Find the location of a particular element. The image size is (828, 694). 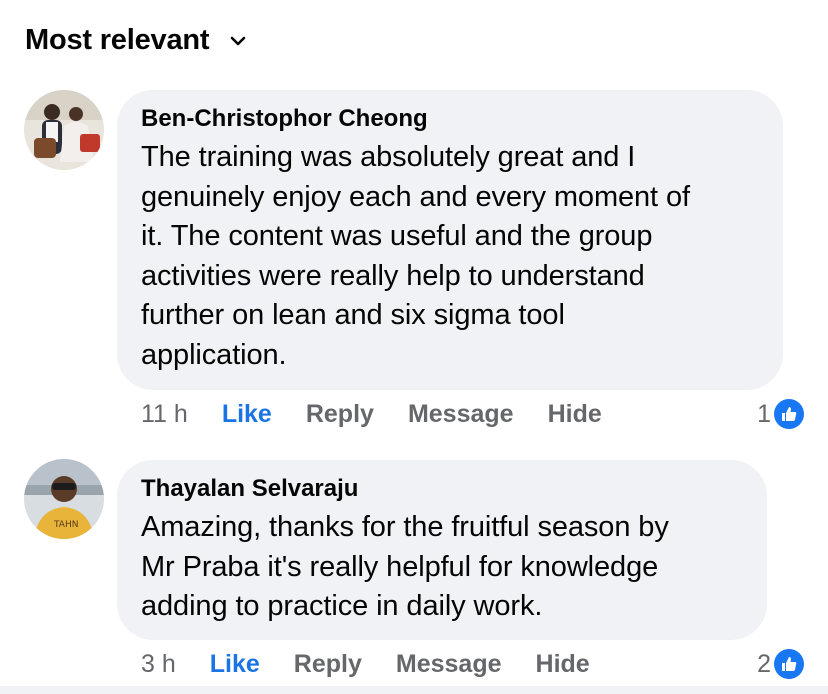

comment-line: The training was absolutely great and I is located at coordinates (388, 157).